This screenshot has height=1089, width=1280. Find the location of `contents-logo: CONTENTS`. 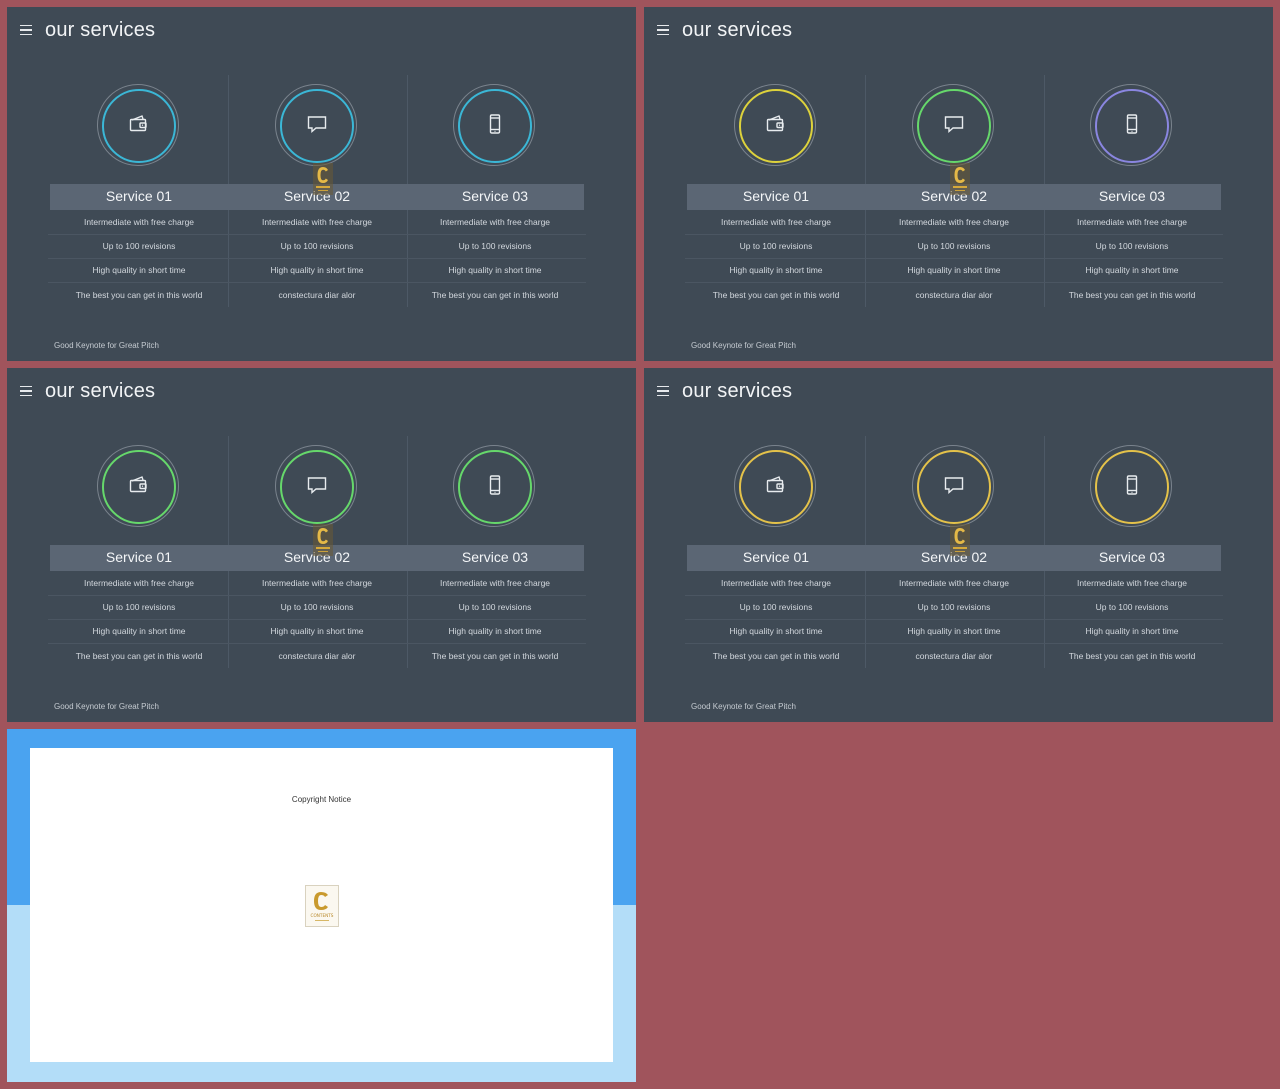

contents-logo: CONTENTS is located at coordinates (322, 906).